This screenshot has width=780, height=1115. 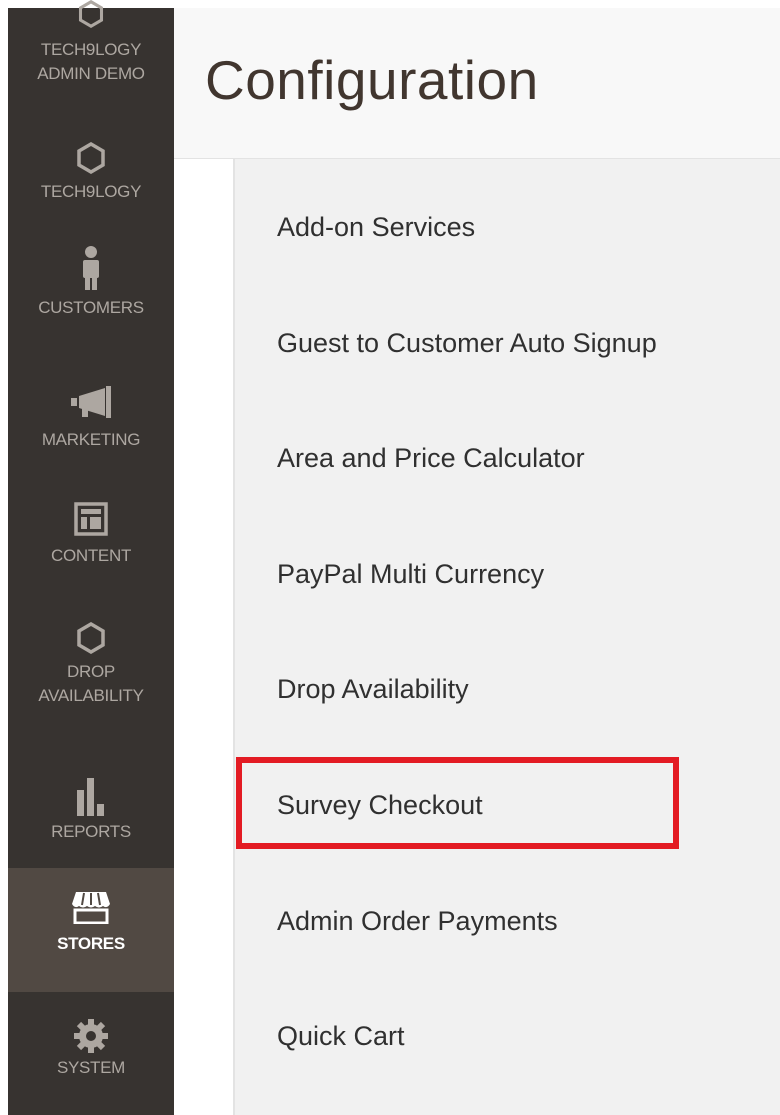 What do you see at coordinates (91, 671) in the screenshot?
I see `nav-label: DROP` at bounding box center [91, 671].